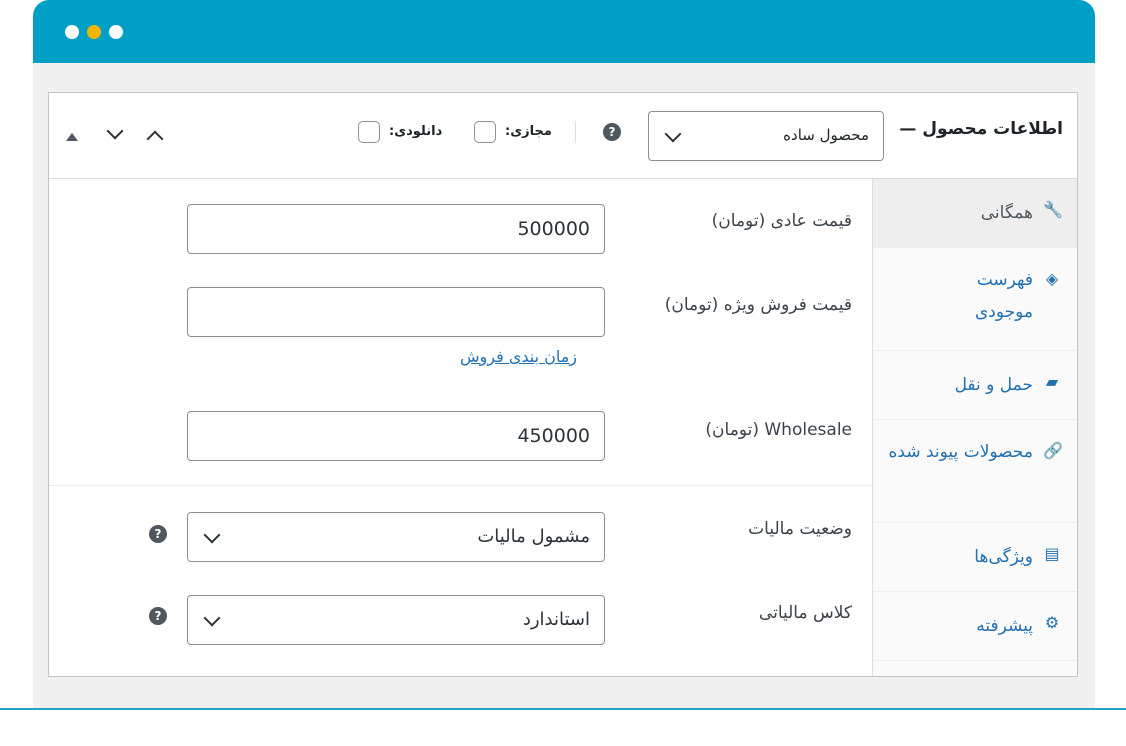  I want to click on toggle-triangle-icon, so click(72, 137).